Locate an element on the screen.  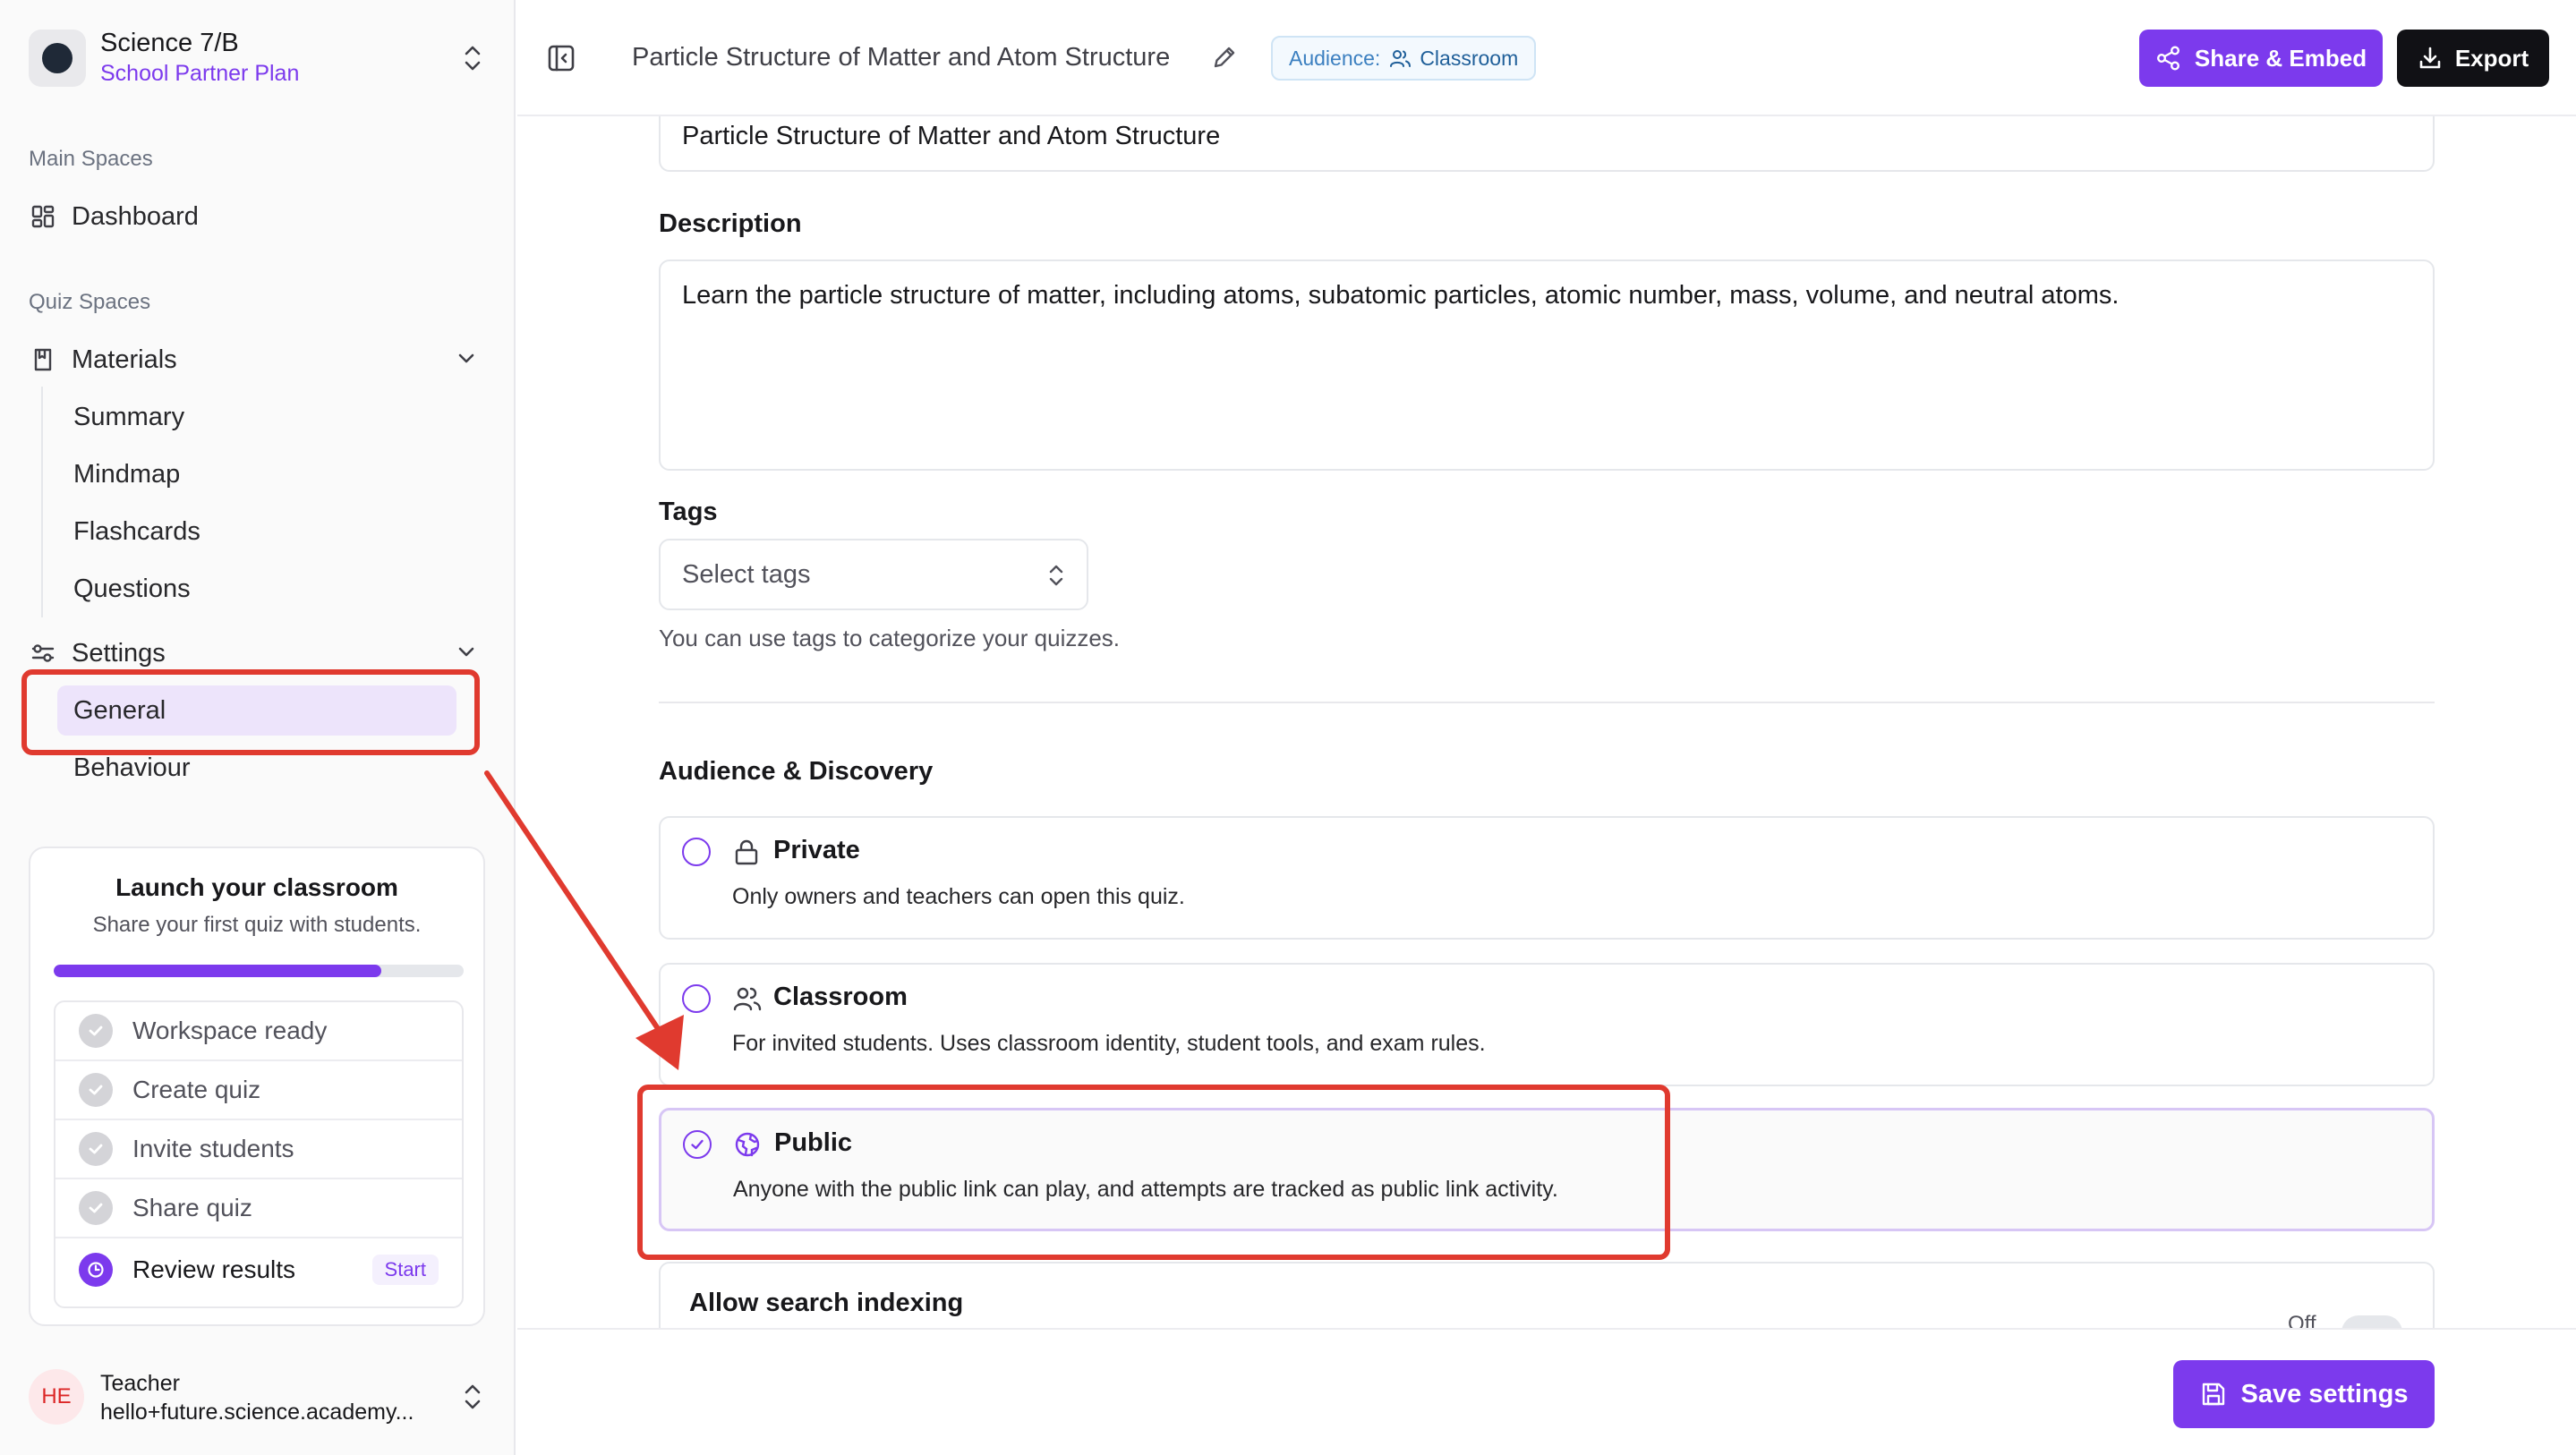
export-label: Export is located at coordinates (2491, 58).